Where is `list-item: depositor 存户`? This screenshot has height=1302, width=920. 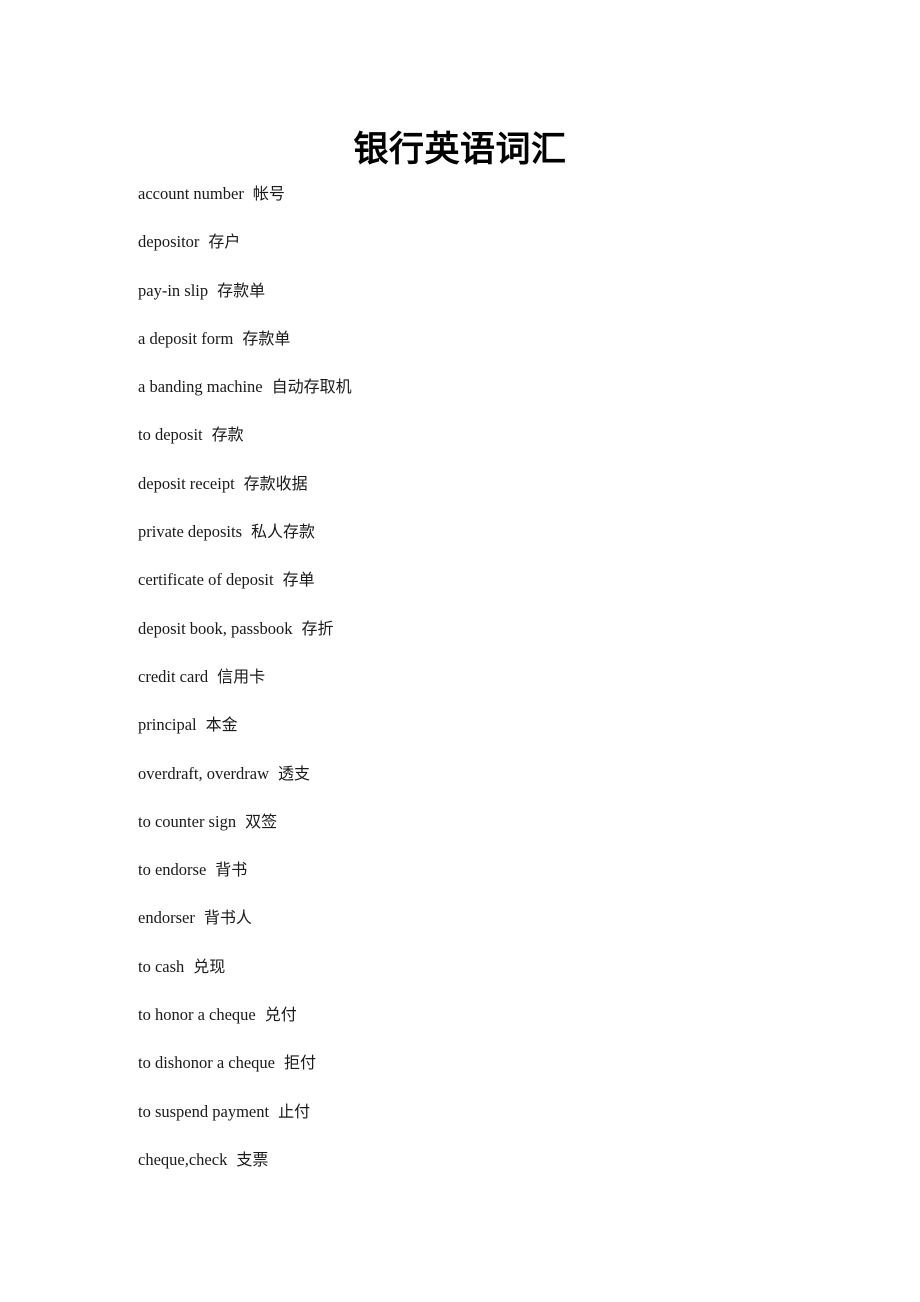
list-item: depositor 存户 is located at coordinates (488, 254).